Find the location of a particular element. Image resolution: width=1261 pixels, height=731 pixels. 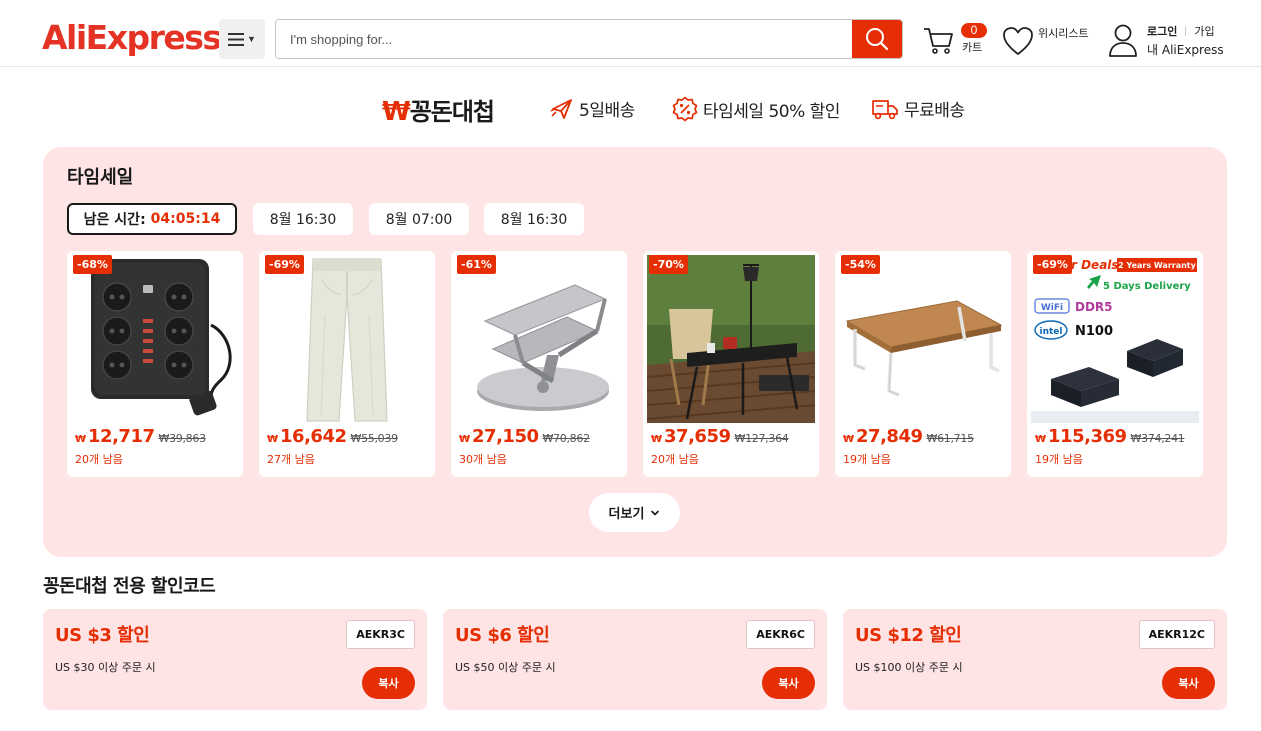

coupon-amount: US $3 할인 is located at coordinates (102, 635).